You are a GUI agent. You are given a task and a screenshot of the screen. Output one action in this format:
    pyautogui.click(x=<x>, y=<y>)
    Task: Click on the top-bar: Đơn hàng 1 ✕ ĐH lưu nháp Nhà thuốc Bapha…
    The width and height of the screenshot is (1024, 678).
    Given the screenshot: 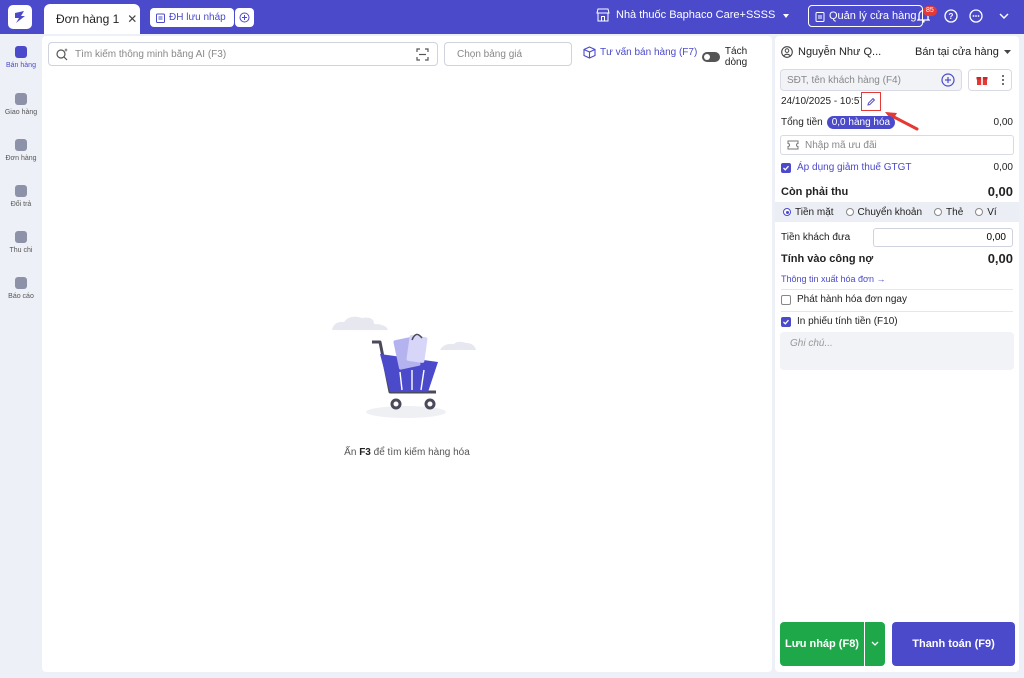 What is the action you would take?
    pyautogui.click(x=512, y=17)
    